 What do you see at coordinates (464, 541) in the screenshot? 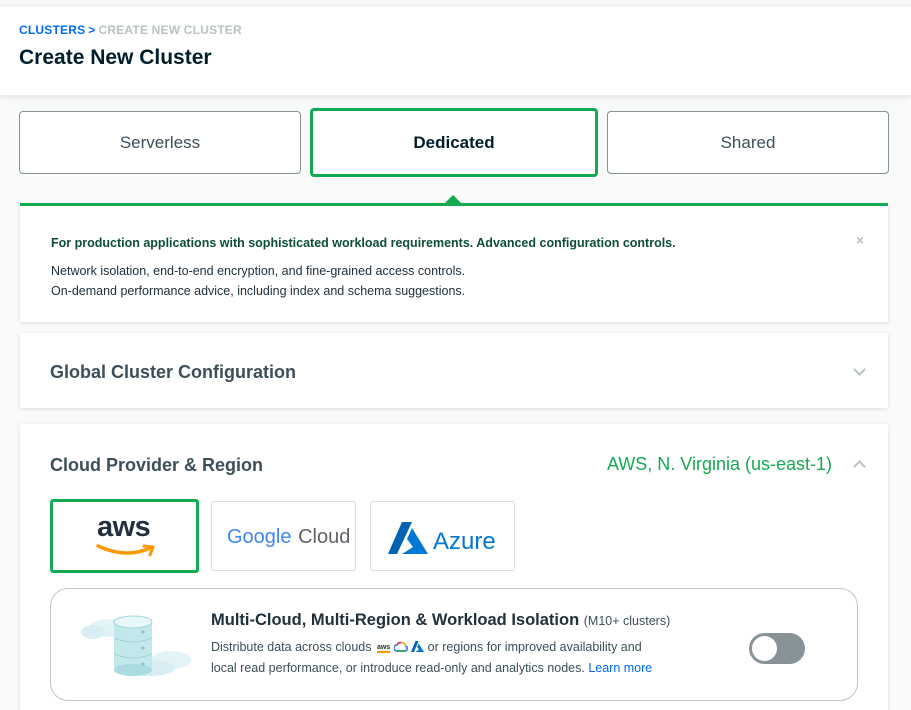
I see `azure-logo-text: Azure` at bounding box center [464, 541].